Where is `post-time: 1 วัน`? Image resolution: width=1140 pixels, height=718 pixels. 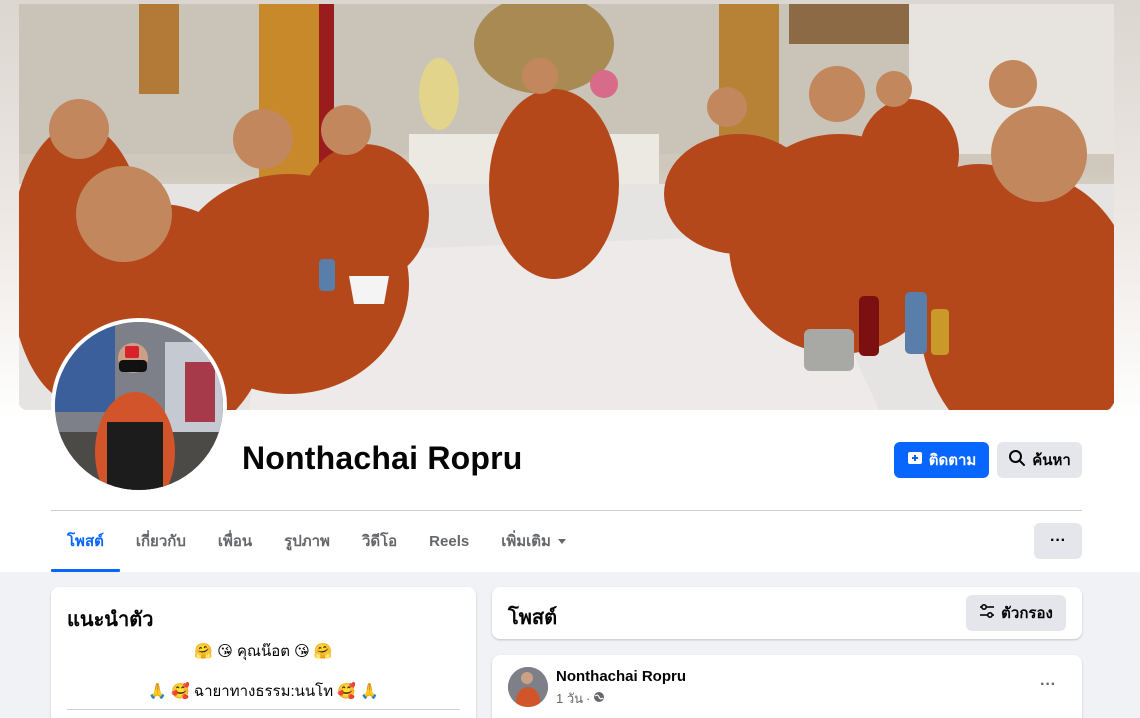 post-time: 1 วัน is located at coordinates (569, 698).